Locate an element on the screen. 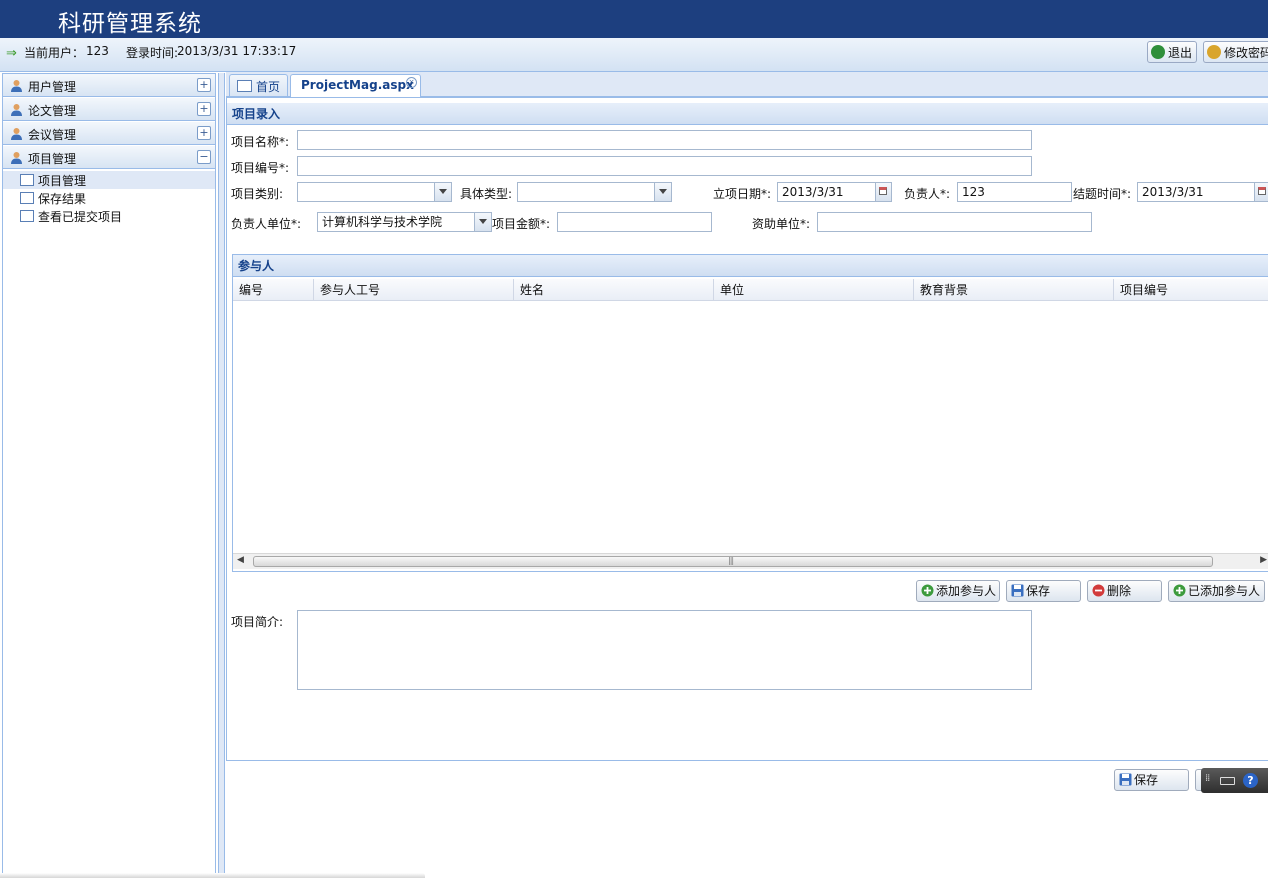 This screenshot has height=878, width=1268. leader-unit-label: 负责人单位*: is located at coordinates (266, 224).